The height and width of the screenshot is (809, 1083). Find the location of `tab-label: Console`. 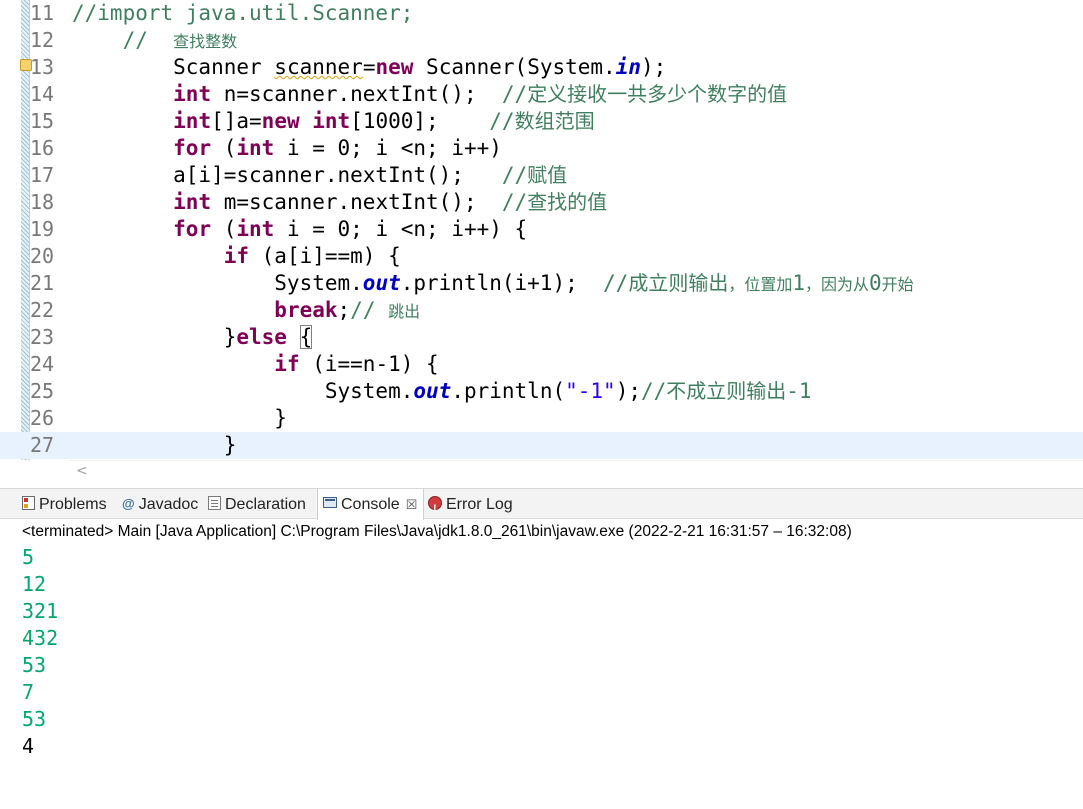

tab-label: Console is located at coordinates (370, 504).